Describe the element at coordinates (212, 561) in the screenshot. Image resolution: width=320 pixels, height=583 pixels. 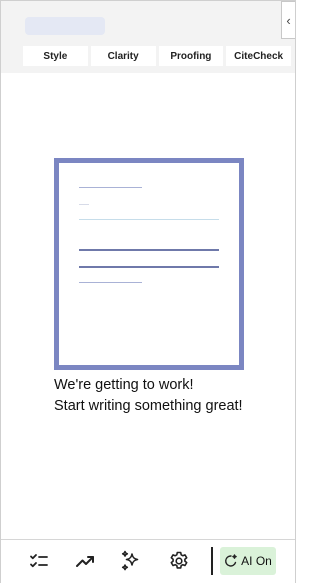
I see `toolbar-divider` at that location.